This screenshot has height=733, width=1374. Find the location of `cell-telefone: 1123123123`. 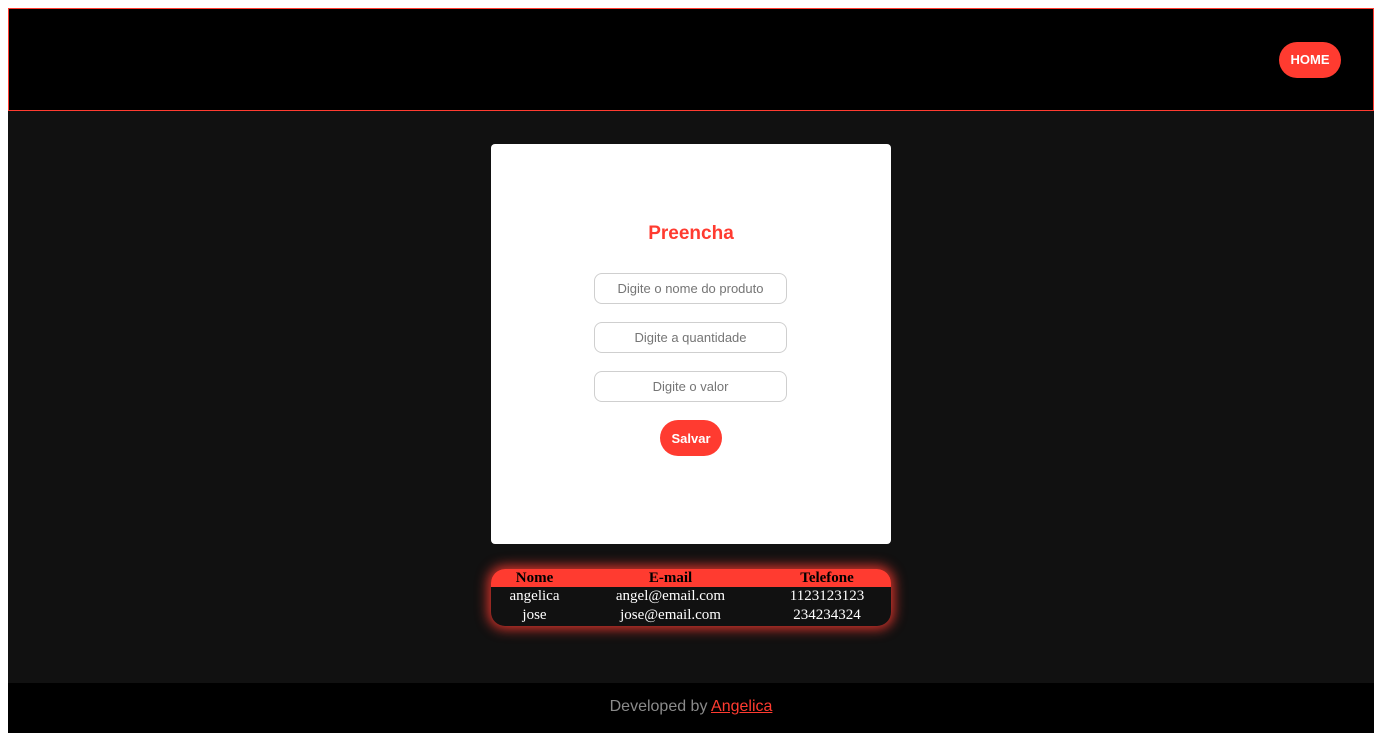

cell-telefone: 1123123123 is located at coordinates (827, 596).